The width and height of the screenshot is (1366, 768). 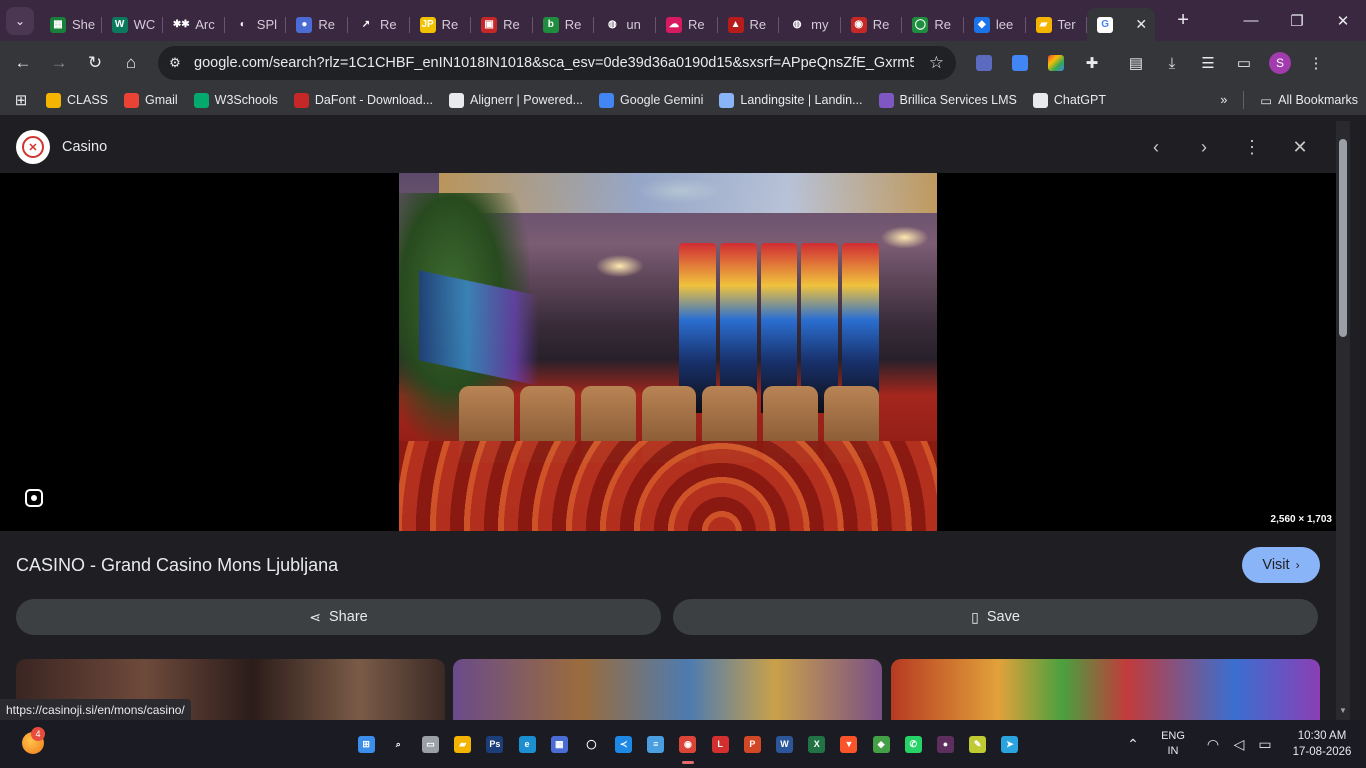 I want to click on back-arrow-icon: ←, so click(x=23, y=63).